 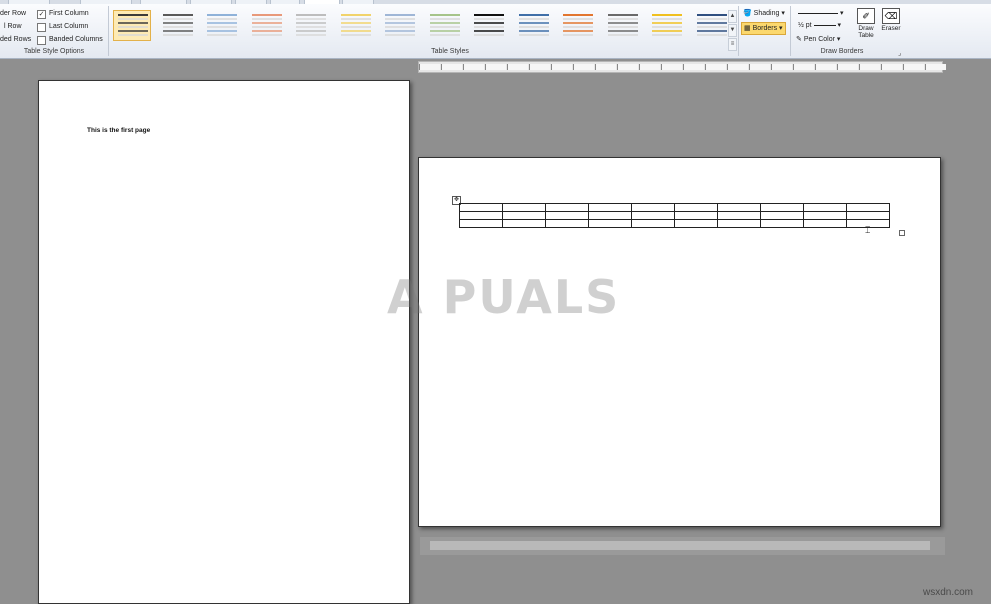 What do you see at coordinates (891, 27) in the screenshot?
I see `eraser-button: ⌫ Eraser` at bounding box center [891, 27].